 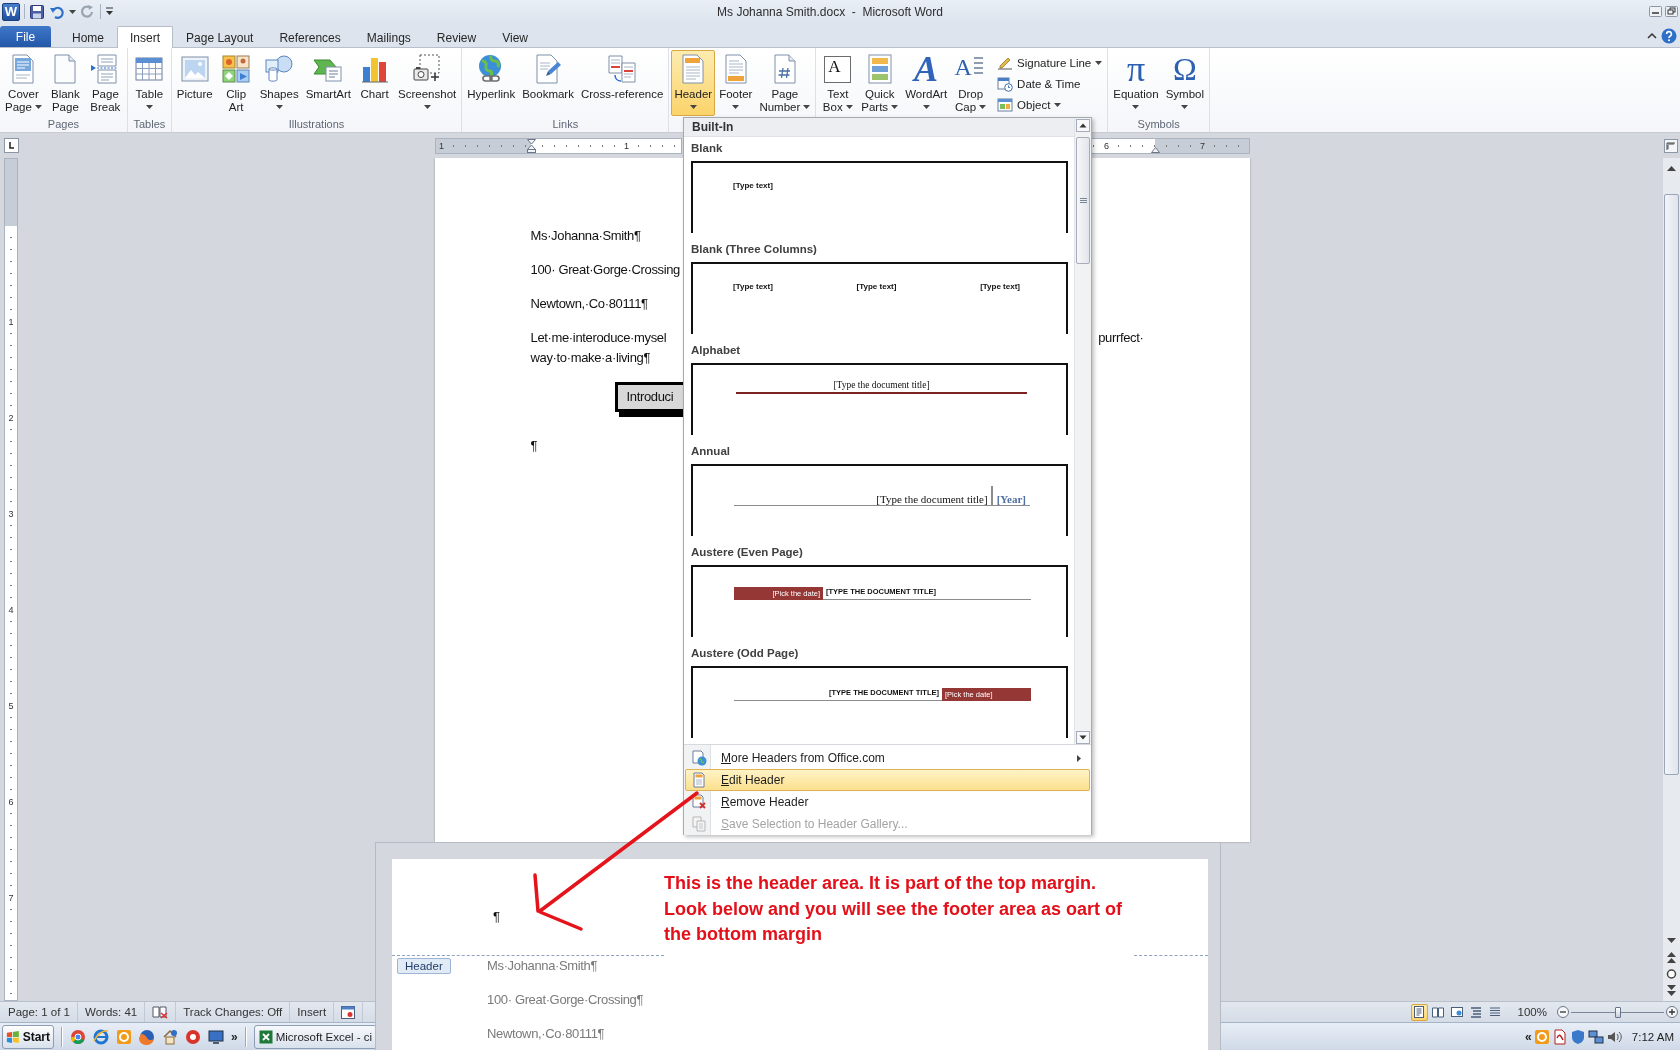 What do you see at coordinates (11, 610) in the screenshot?
I see `ruler-number: 4` at bounding box center [11, 610].